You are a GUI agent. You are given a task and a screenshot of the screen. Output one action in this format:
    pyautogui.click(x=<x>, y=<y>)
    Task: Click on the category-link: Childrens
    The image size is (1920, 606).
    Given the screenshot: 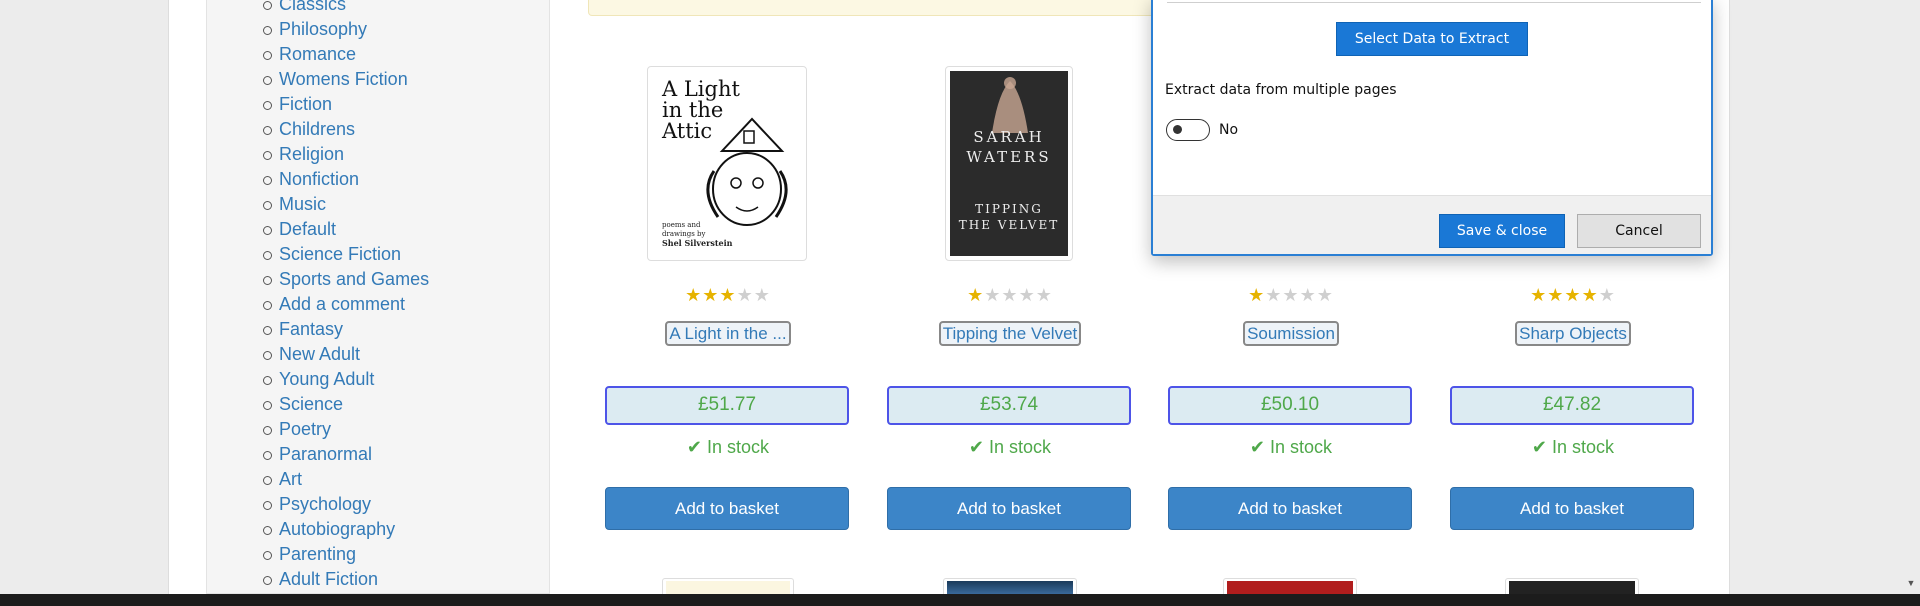 What is the action you would take?
    pyautogui.click(x=346, y=129)
    